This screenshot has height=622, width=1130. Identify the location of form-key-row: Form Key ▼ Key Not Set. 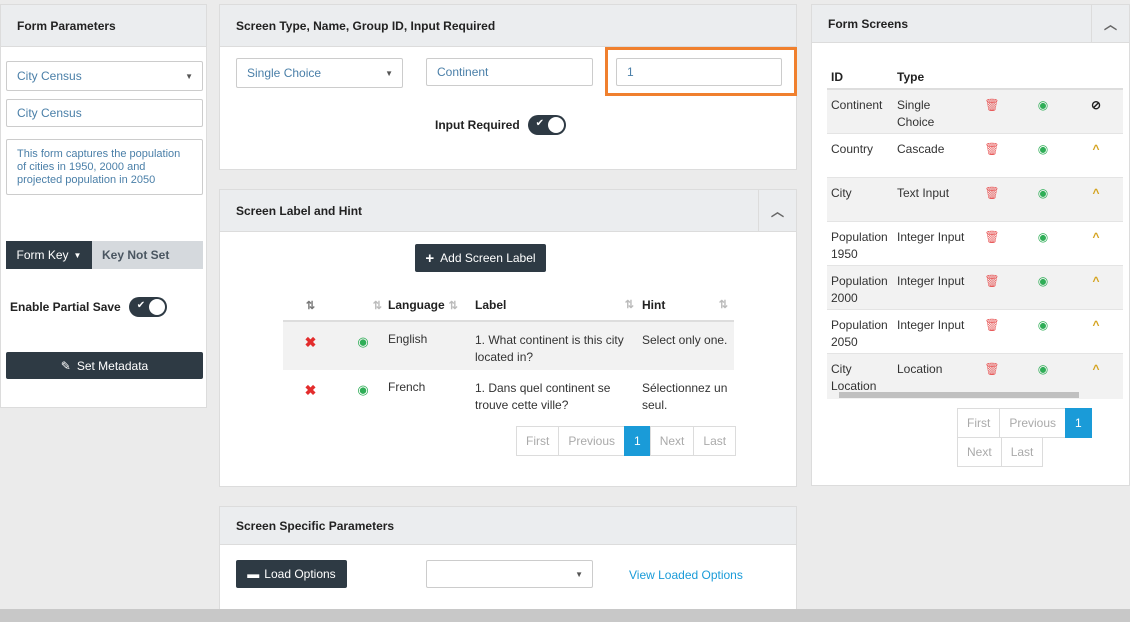
(104, 255).